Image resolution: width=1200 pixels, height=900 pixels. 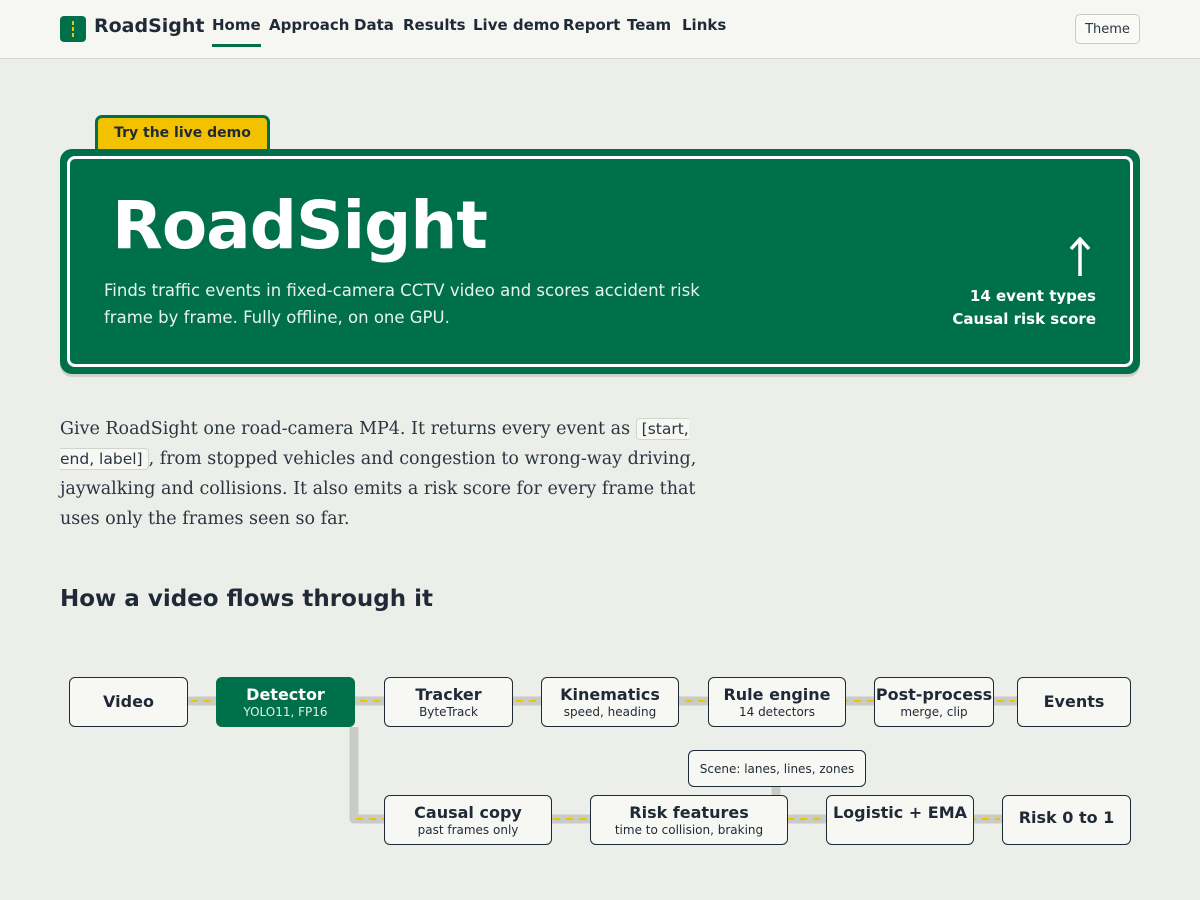 I want to click on node-tracker-title: Tracker, so click(x=448, y=694).